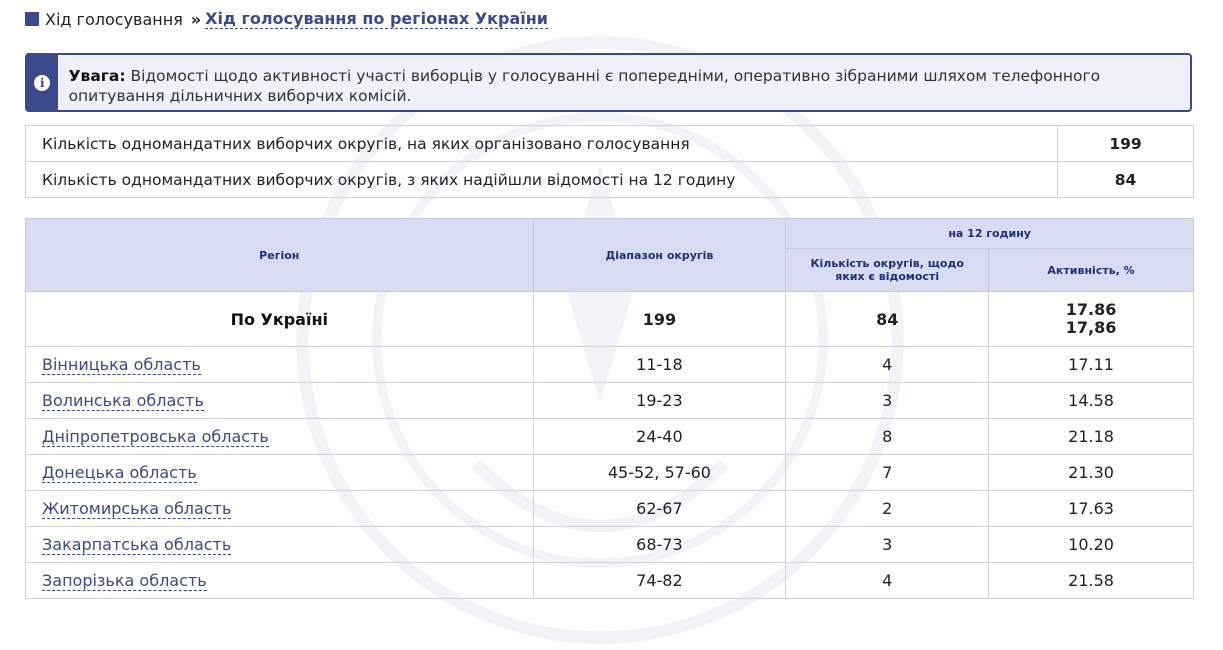 The height and width of the screenshot is (650, 1223). What do you see at coordinates (1091, 580) in the screenshot?
I see `activity-cell: 21.58` at bounding box center [1091, 580].